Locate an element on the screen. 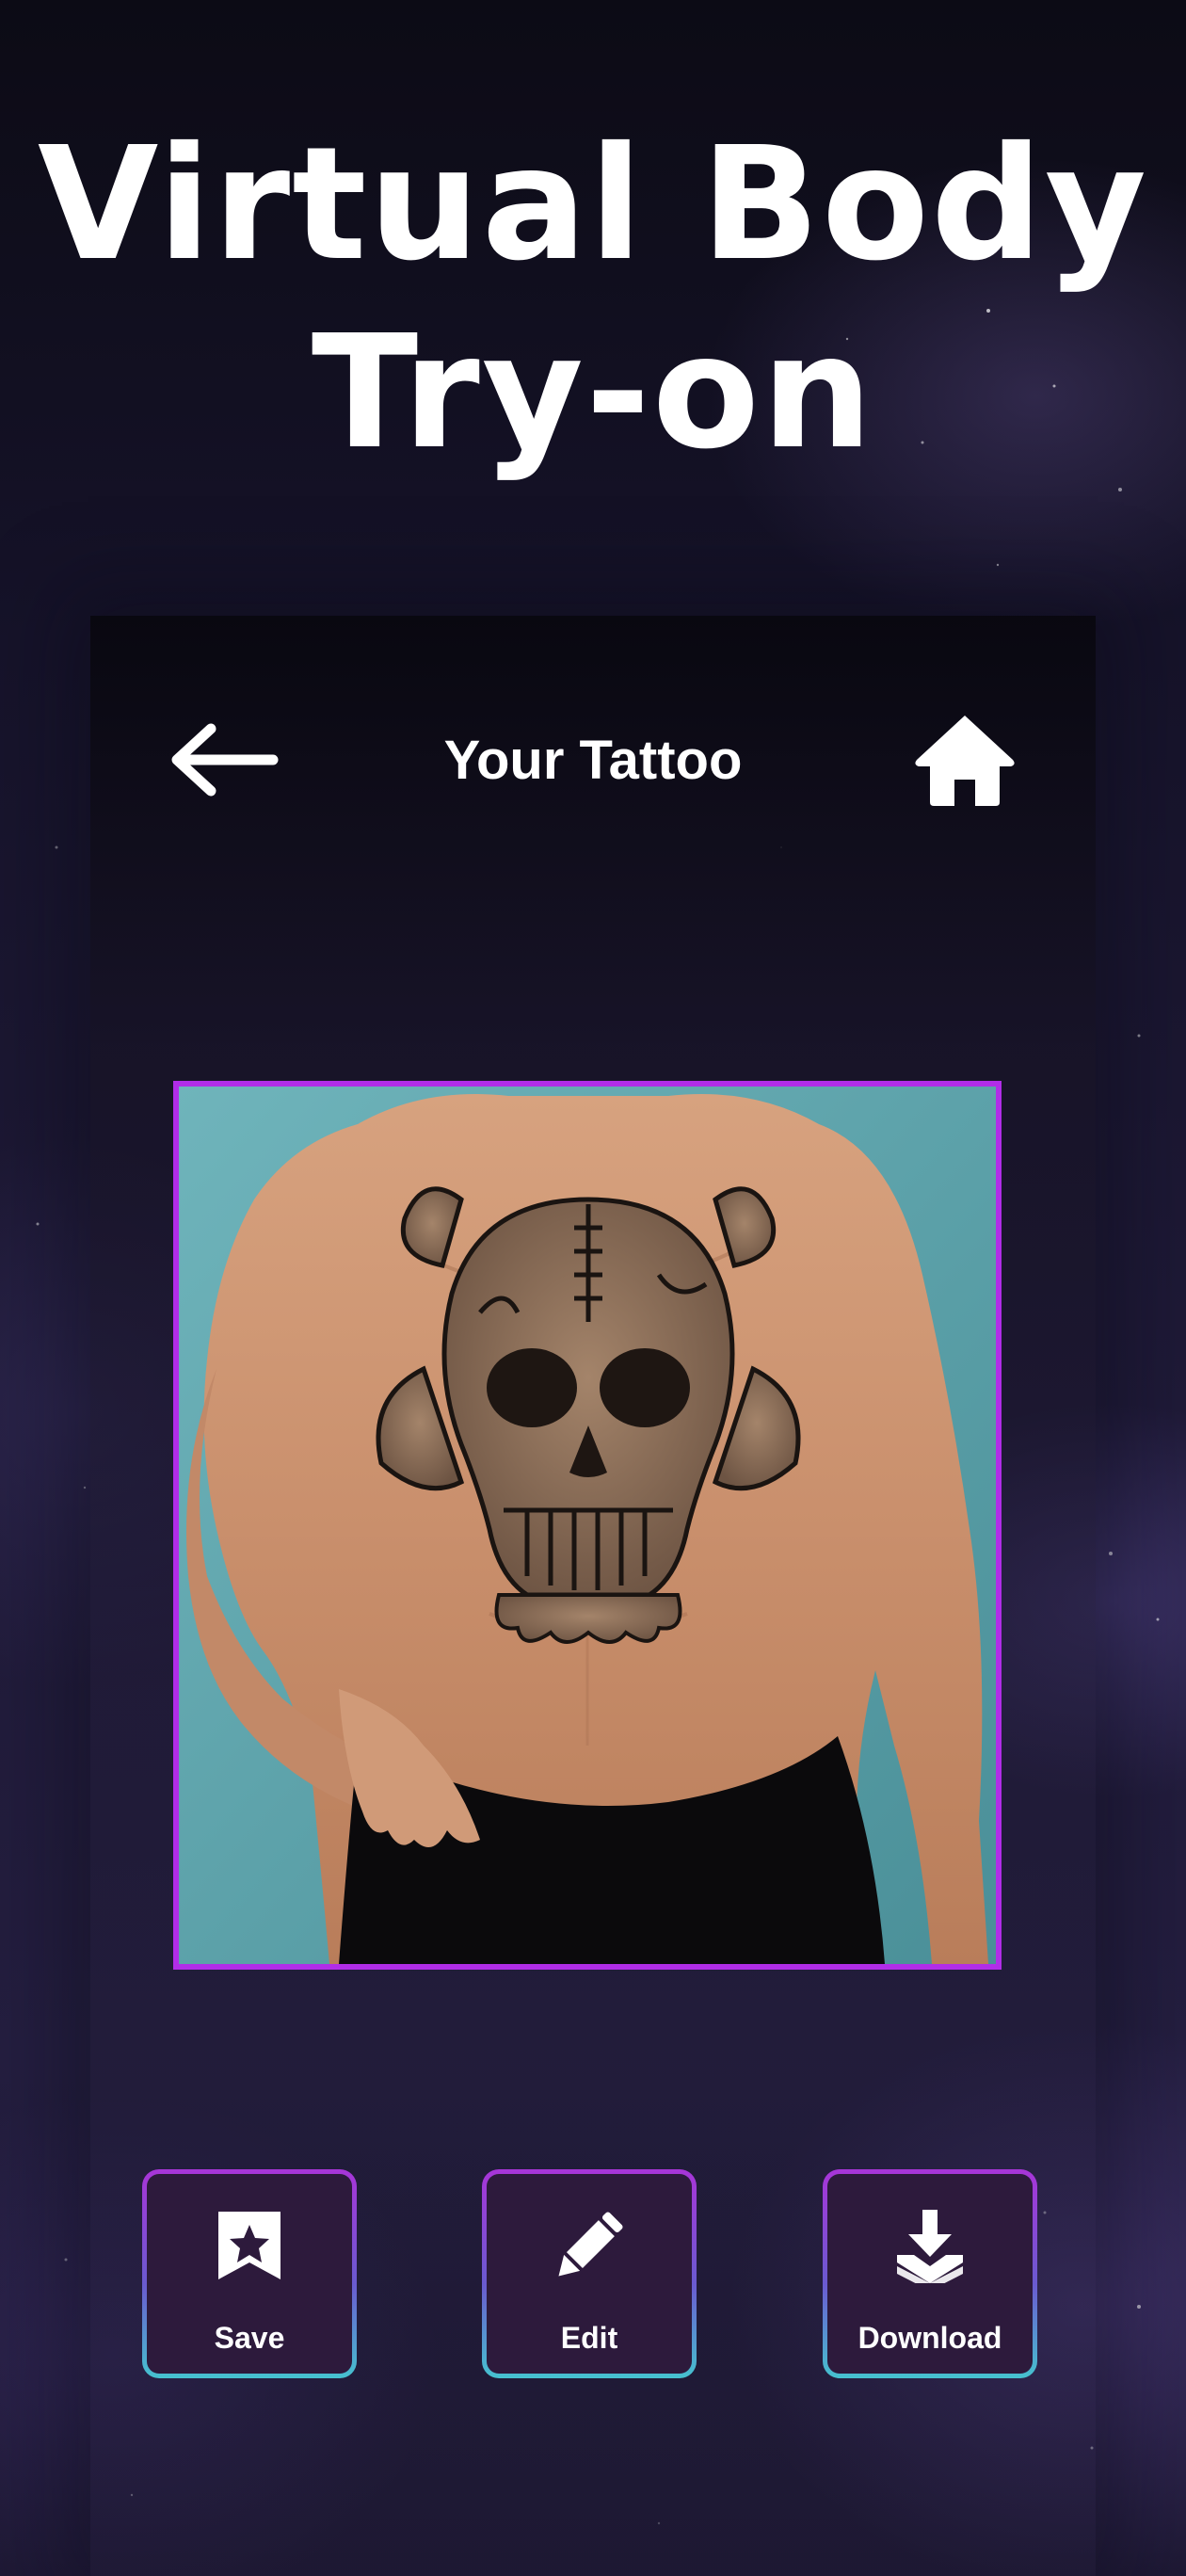  arrow-left-icon is located at coordinates (225, 760).